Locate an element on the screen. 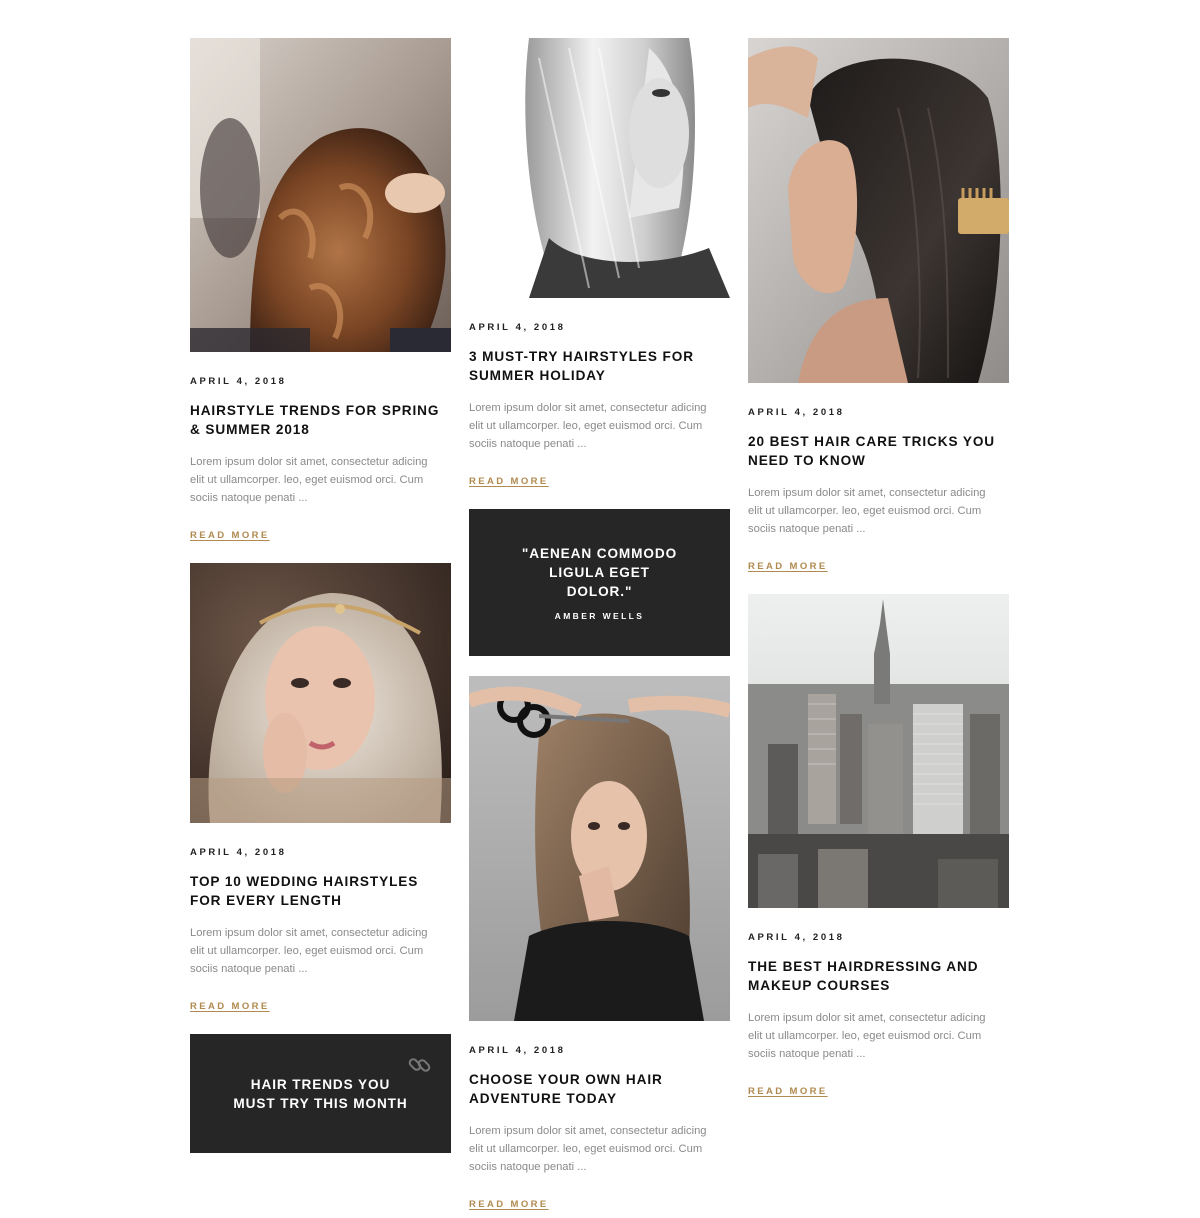  link-post-title: HAIR TRENDS YOU MUST TRY THIS MONTH is located at coordinates (321, 1094).